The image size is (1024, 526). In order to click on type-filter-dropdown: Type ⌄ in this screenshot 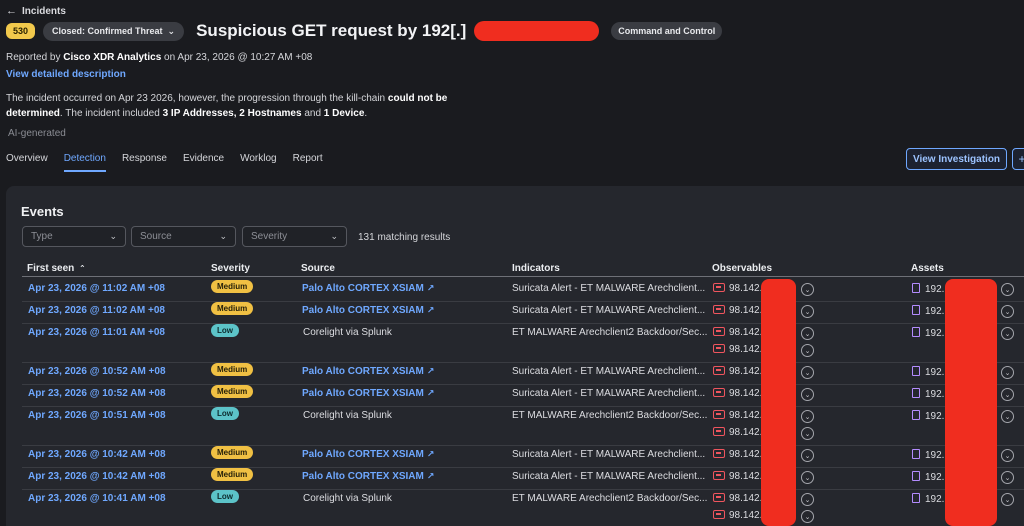, I will do `click(74, 236)`.